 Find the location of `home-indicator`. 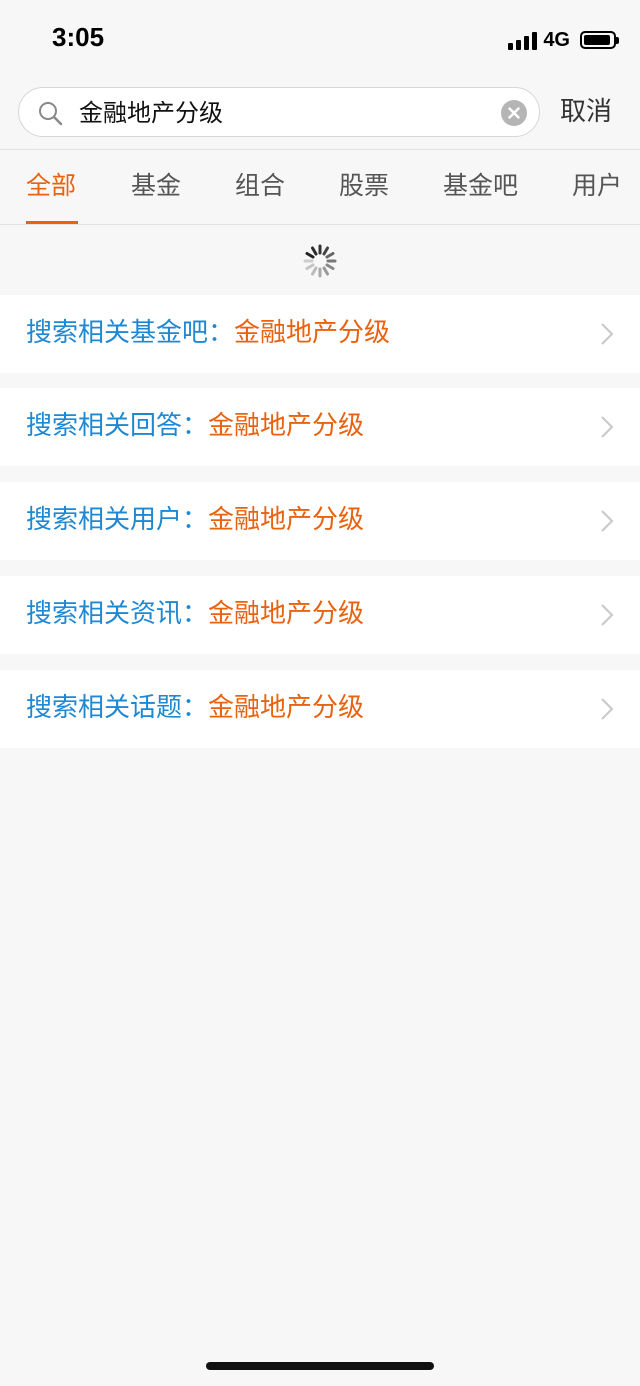

home-indicator is located at coordinates (320, 1366).